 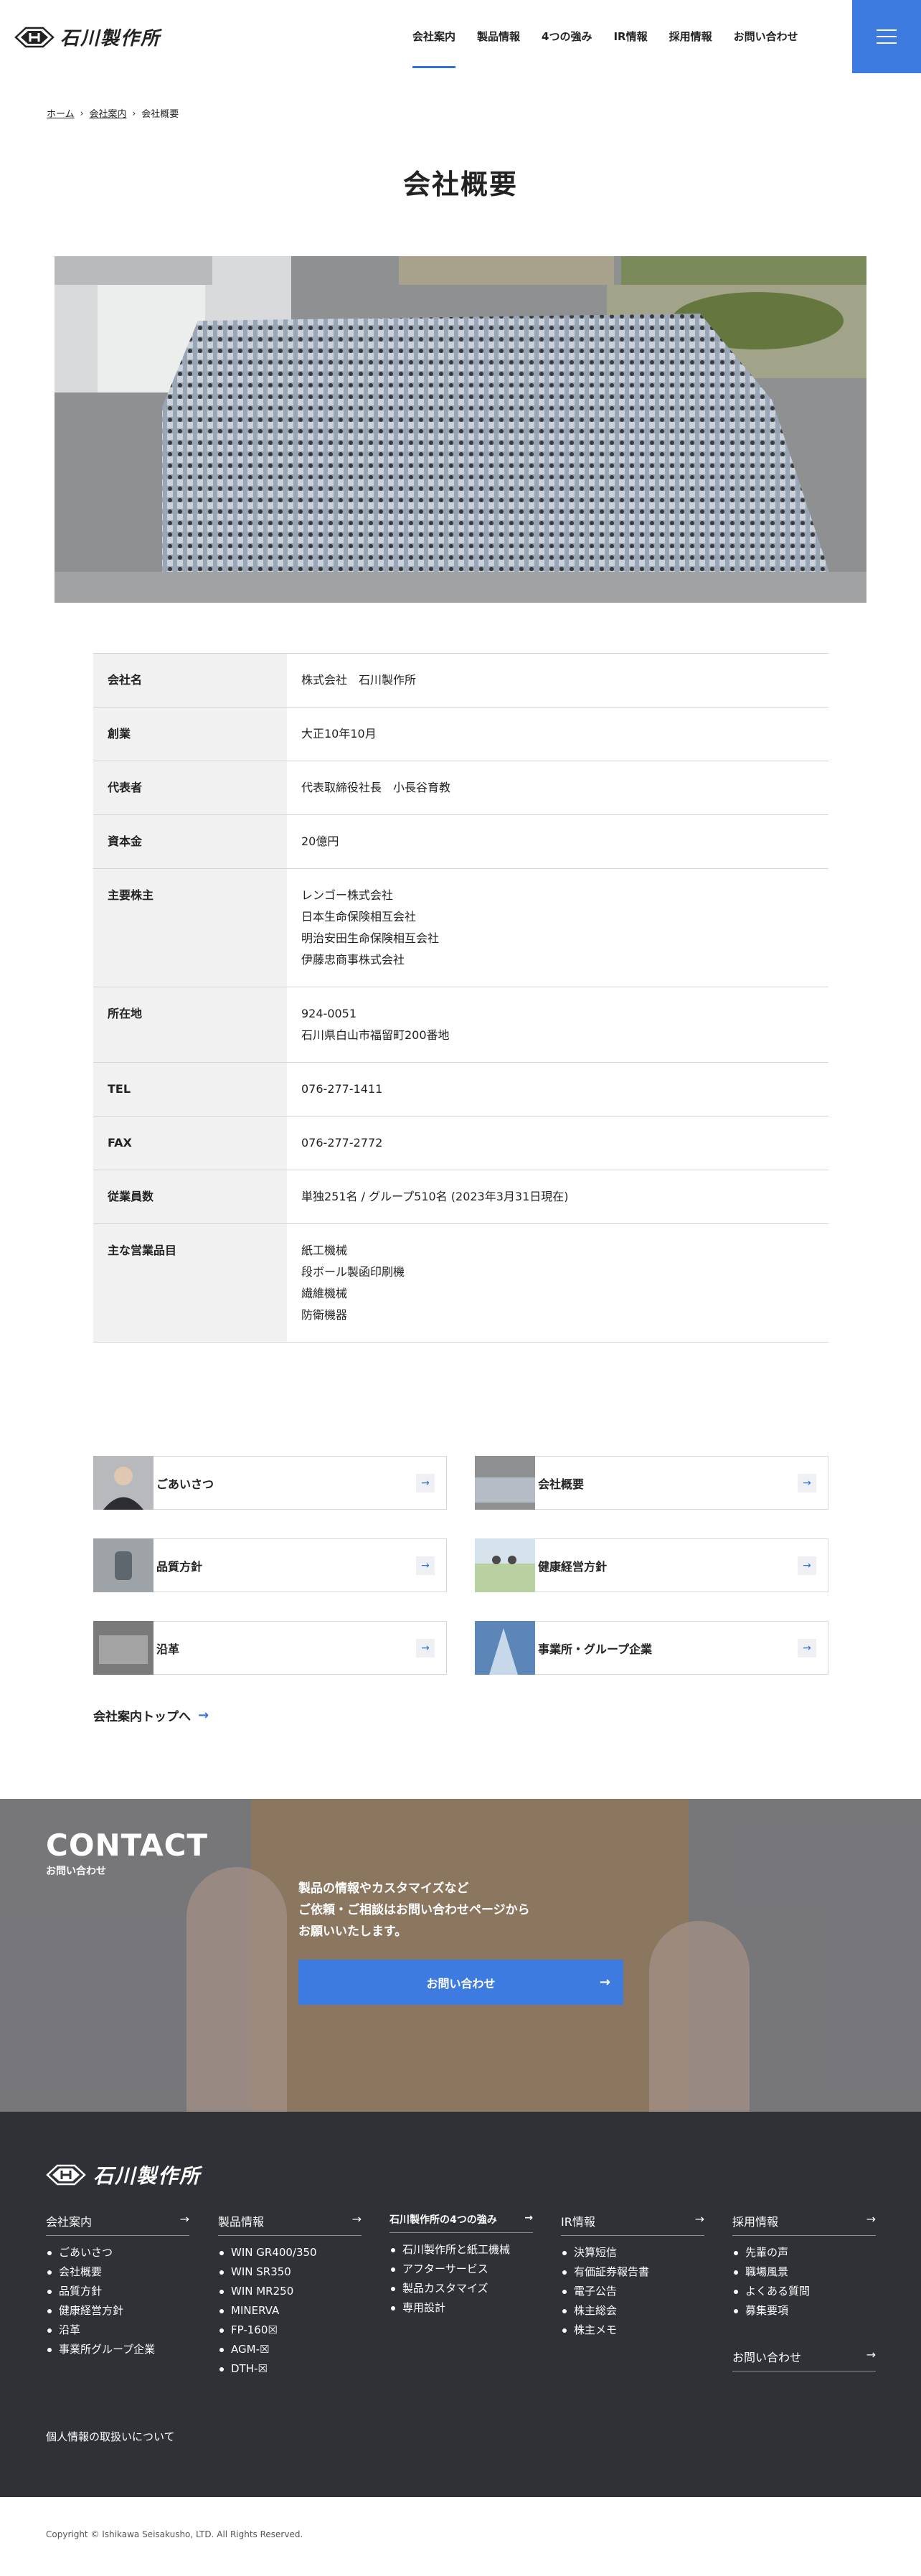 I want to click on footer-head-ir: IR情報 →, so click(x=632, y=2224).